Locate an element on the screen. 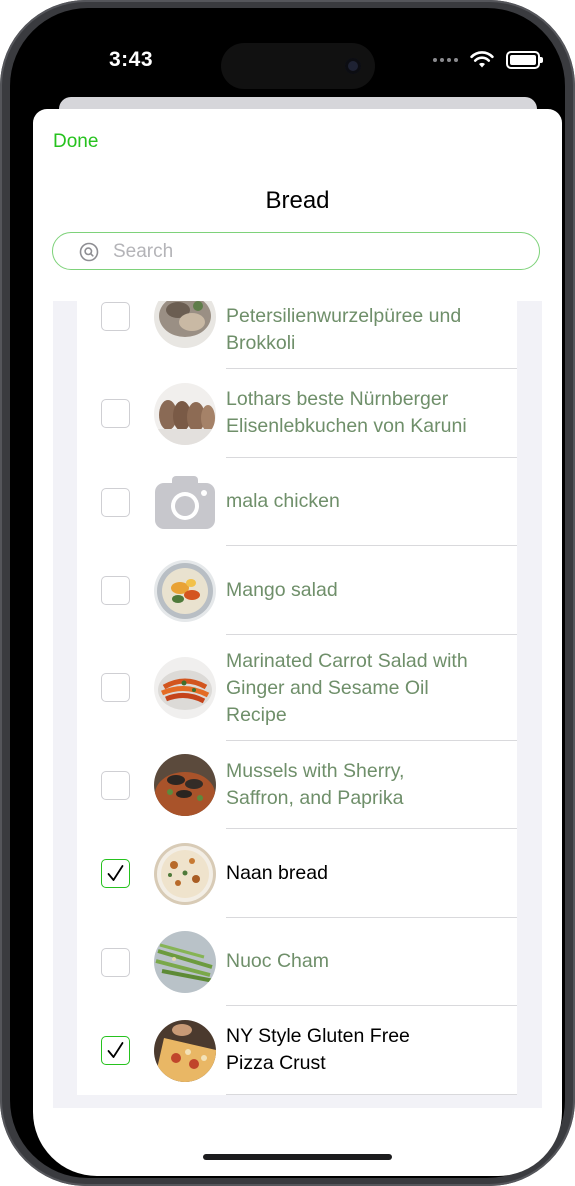 The height and width of the screenshot is (1186, 575). sheet-title: Bread is located at coordinates (297, 200).